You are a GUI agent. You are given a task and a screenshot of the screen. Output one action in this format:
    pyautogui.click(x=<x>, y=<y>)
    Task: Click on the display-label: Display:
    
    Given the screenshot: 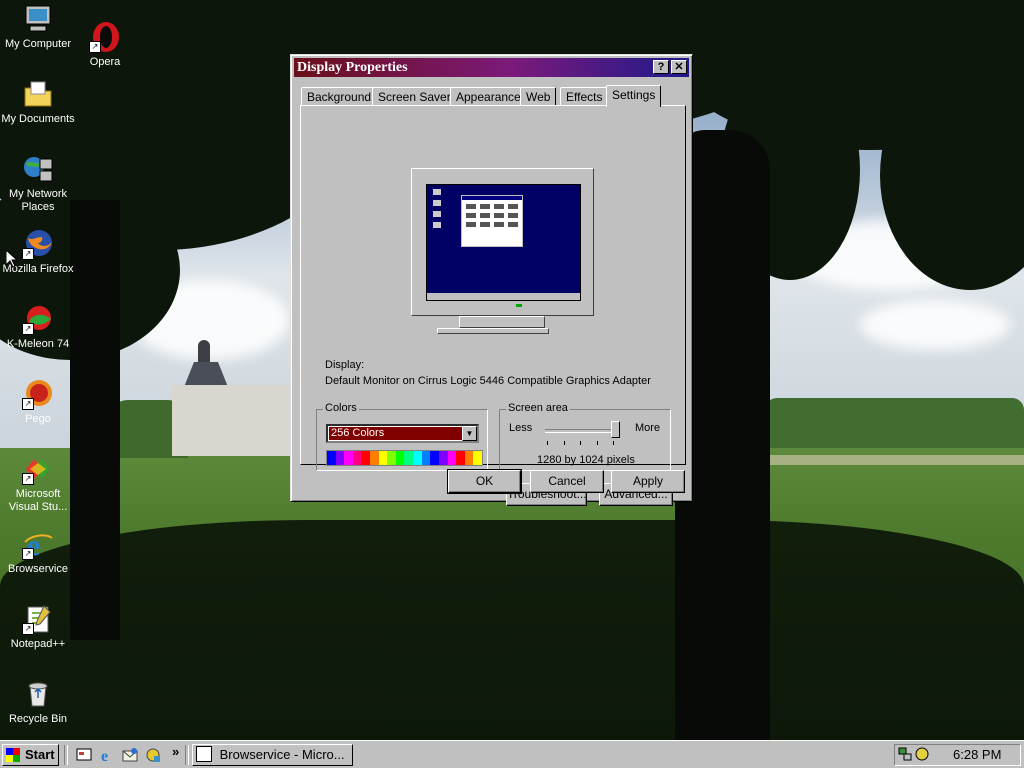 What is the action you would take?
    pyautogui.click(x=345, y=365)
    